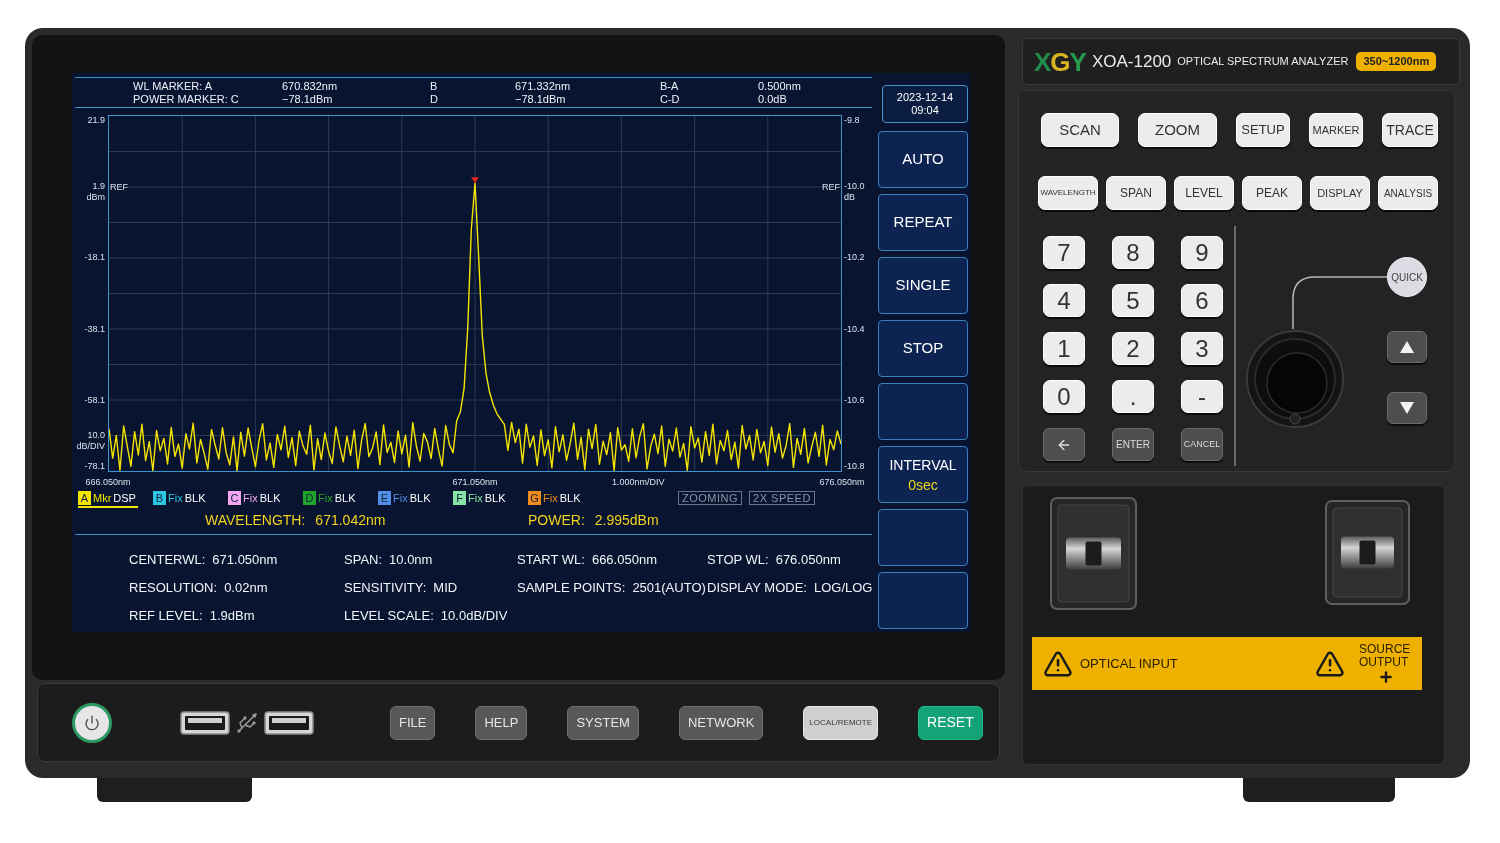  What do you see at coordinates (1407, 277) in the screenshot?
I see `quick-button: QUICK` at bounding box center [1407, 277].